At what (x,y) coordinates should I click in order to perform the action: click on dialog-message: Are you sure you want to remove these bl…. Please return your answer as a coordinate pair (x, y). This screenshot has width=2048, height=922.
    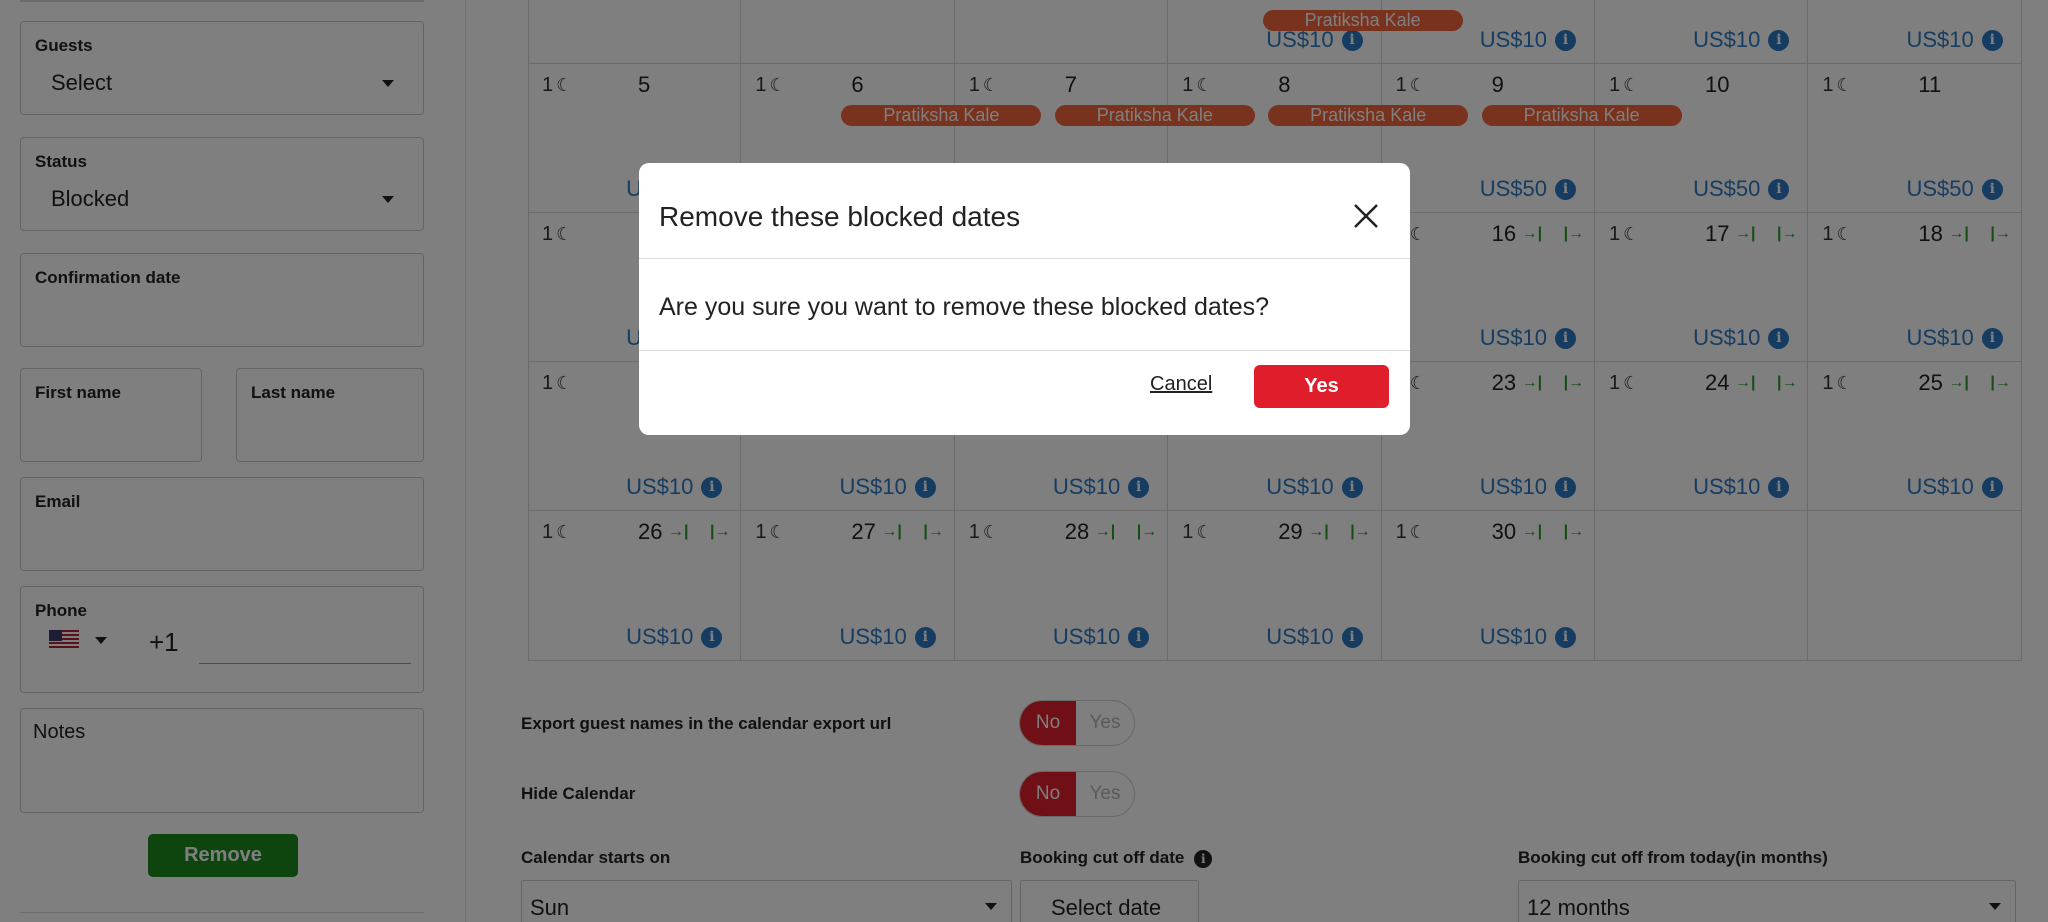
    Looking at the image, I should click on (964, 307).